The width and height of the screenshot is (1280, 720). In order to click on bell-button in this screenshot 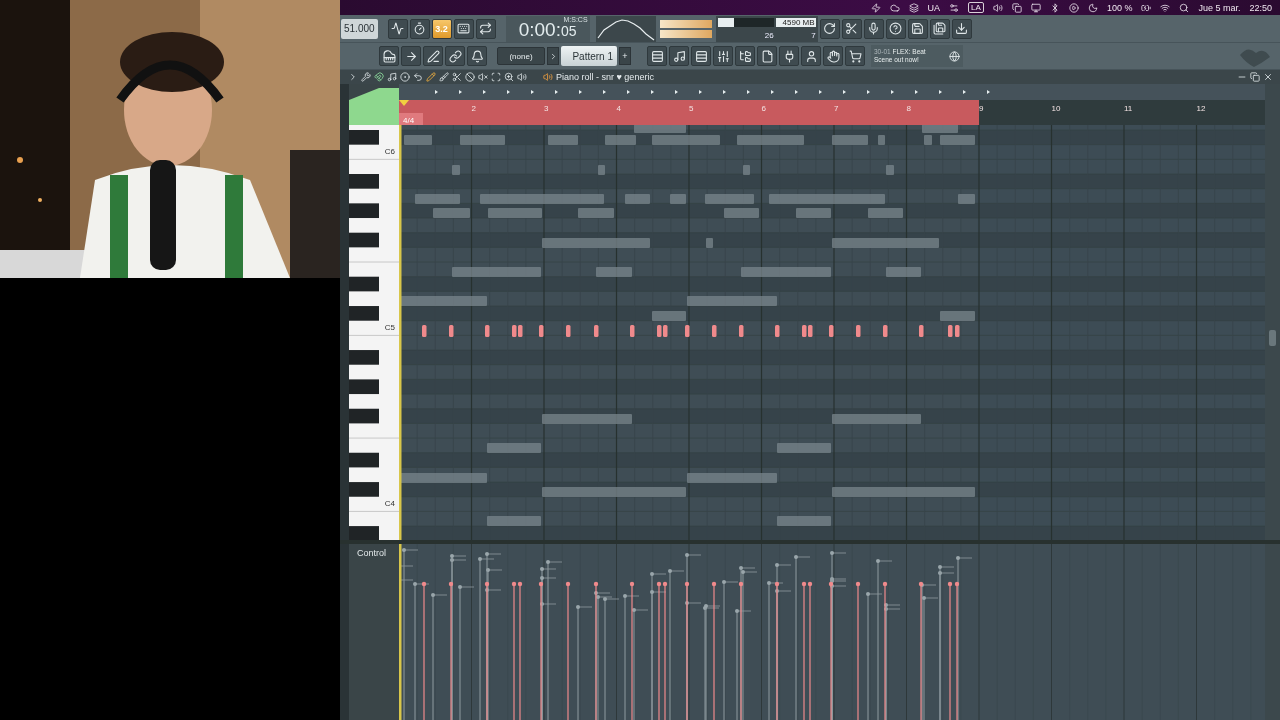, I will do `click(477, 56)`.